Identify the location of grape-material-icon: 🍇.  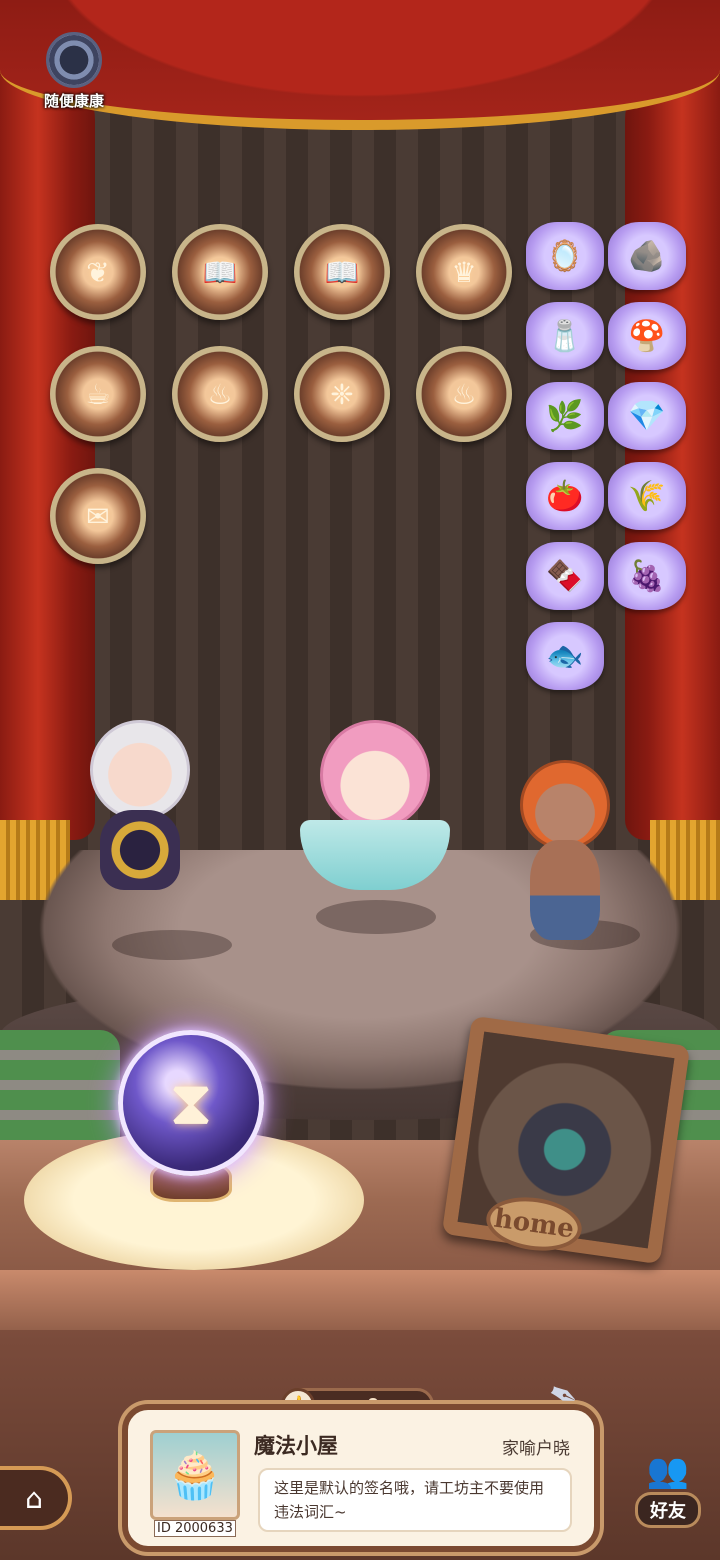
(647, 576).